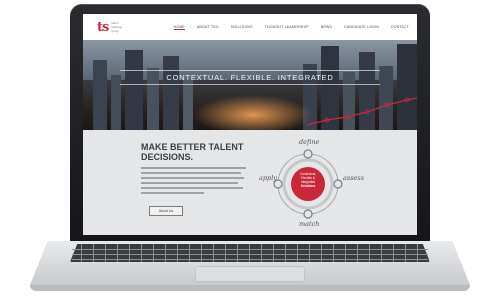 The width and height of the screenshot is (500, 300). What do you see at coordinates (268, 178) in the screenshot?
I see `diagram-label-apply: apply` at bounding box center [268, 178].